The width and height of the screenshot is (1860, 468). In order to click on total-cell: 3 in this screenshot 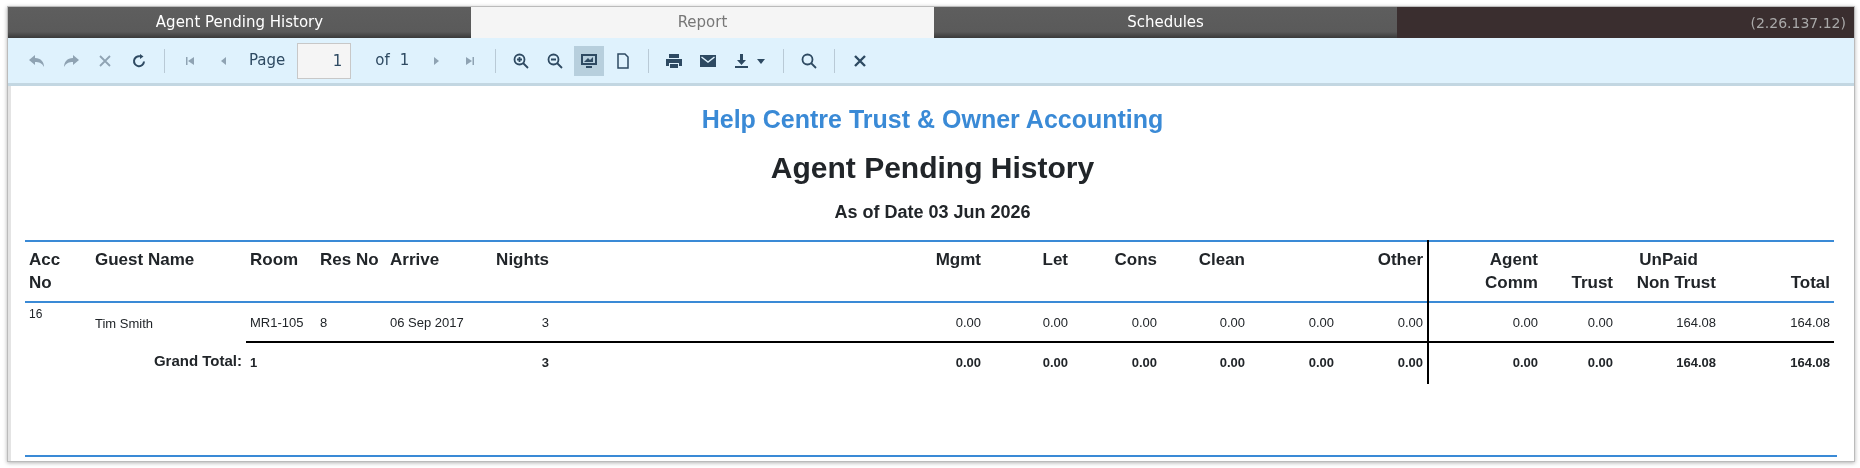, I will do `click(545, 362)`.